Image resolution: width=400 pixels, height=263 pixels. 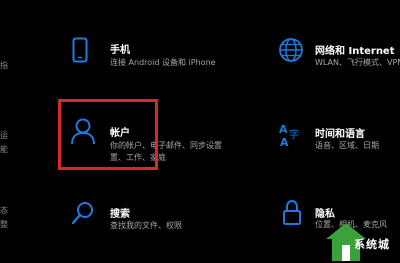 What do you see at coordinates (355, 51) in the screenshot?
I see `tile-network-title: 网络和 Internet` at bounding box center [355, 51].